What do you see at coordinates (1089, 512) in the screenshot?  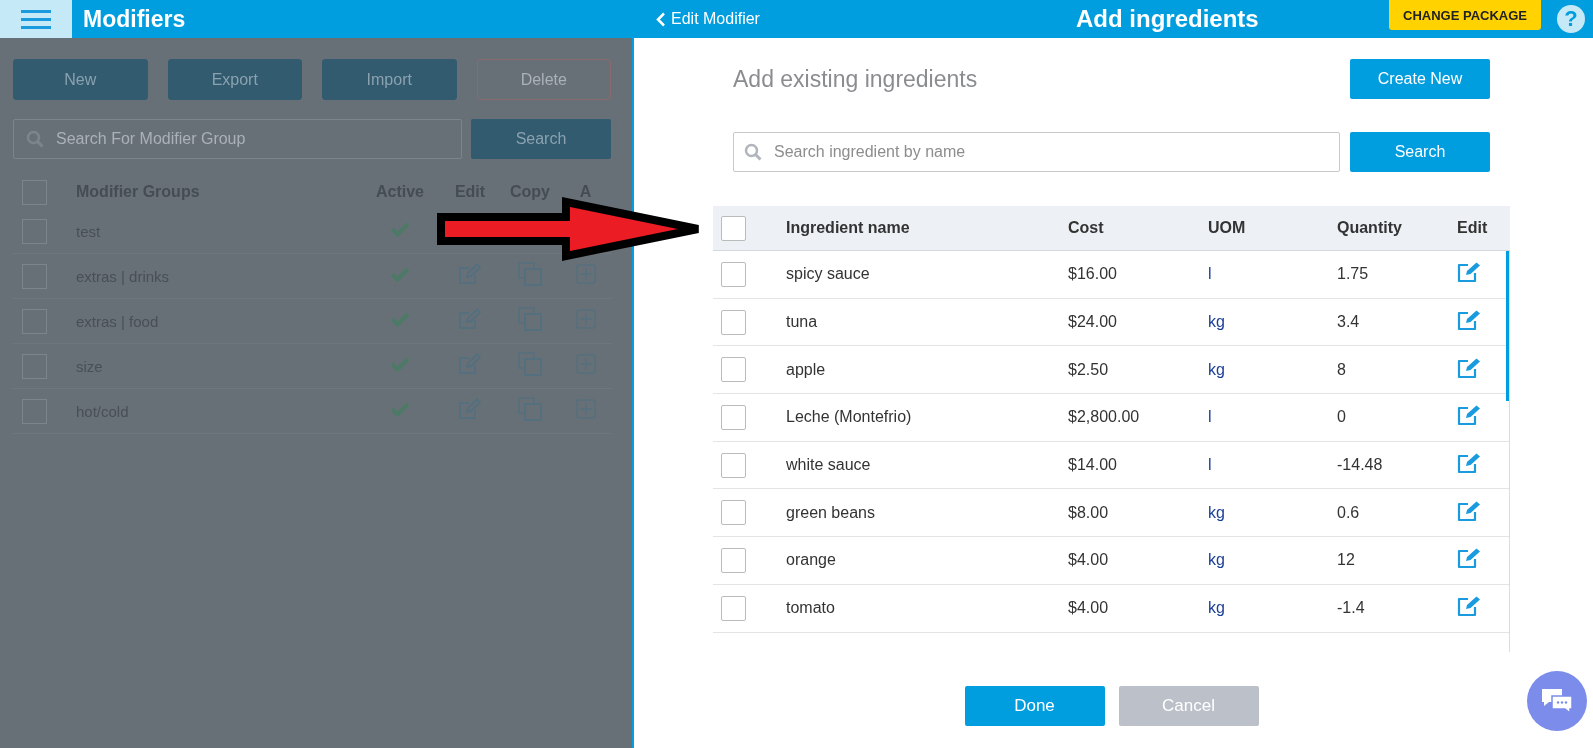 I see `table-cell-text: $8.00` at bounding box center [1089, 512].